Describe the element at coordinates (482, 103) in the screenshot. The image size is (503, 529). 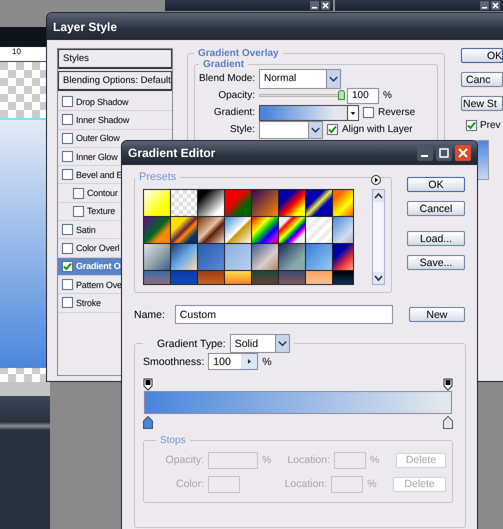
I see `dialog-button: New St` at that location.